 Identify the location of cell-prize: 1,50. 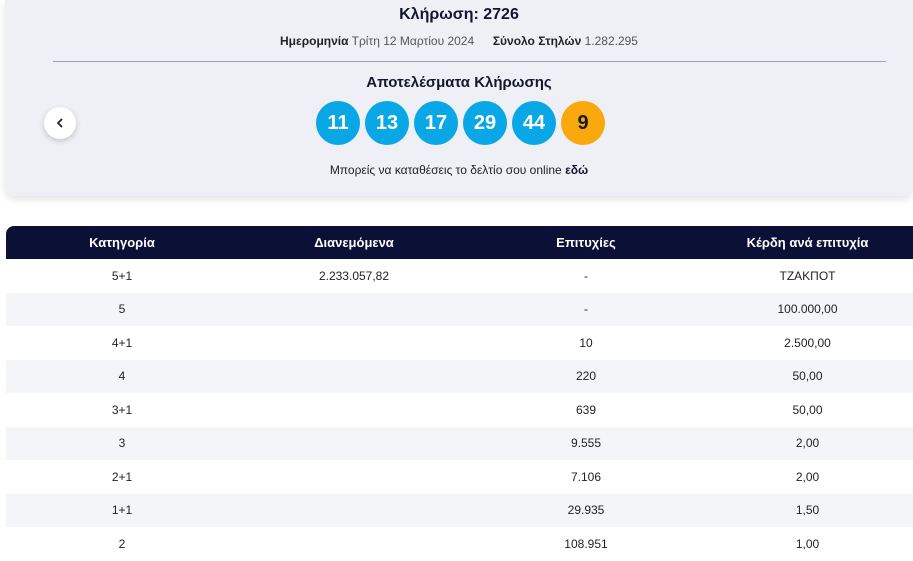
(807, 510).